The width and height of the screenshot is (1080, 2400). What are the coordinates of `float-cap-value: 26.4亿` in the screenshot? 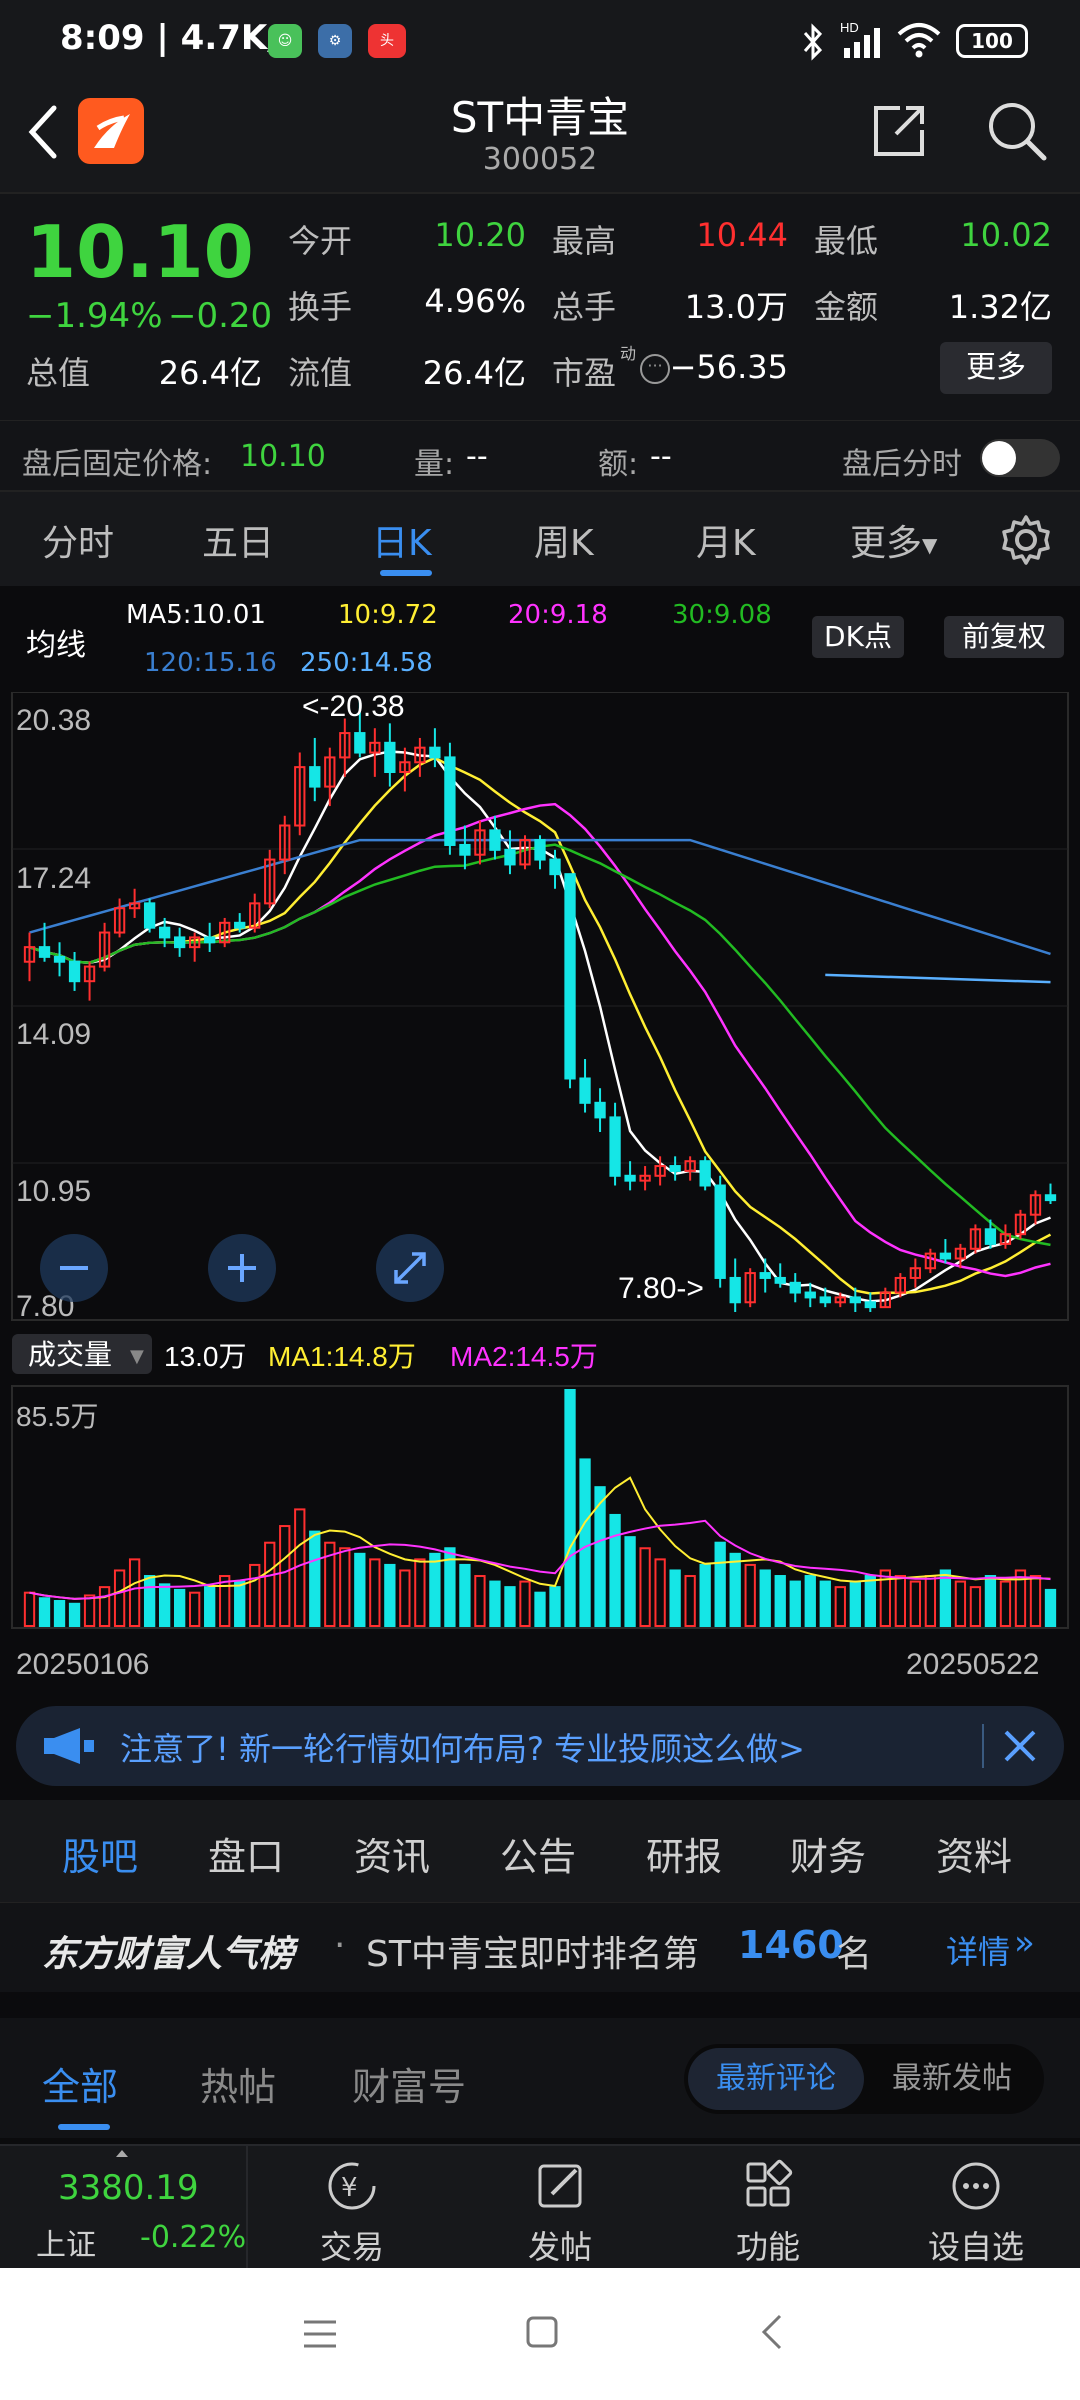 It's located at (474, 373).